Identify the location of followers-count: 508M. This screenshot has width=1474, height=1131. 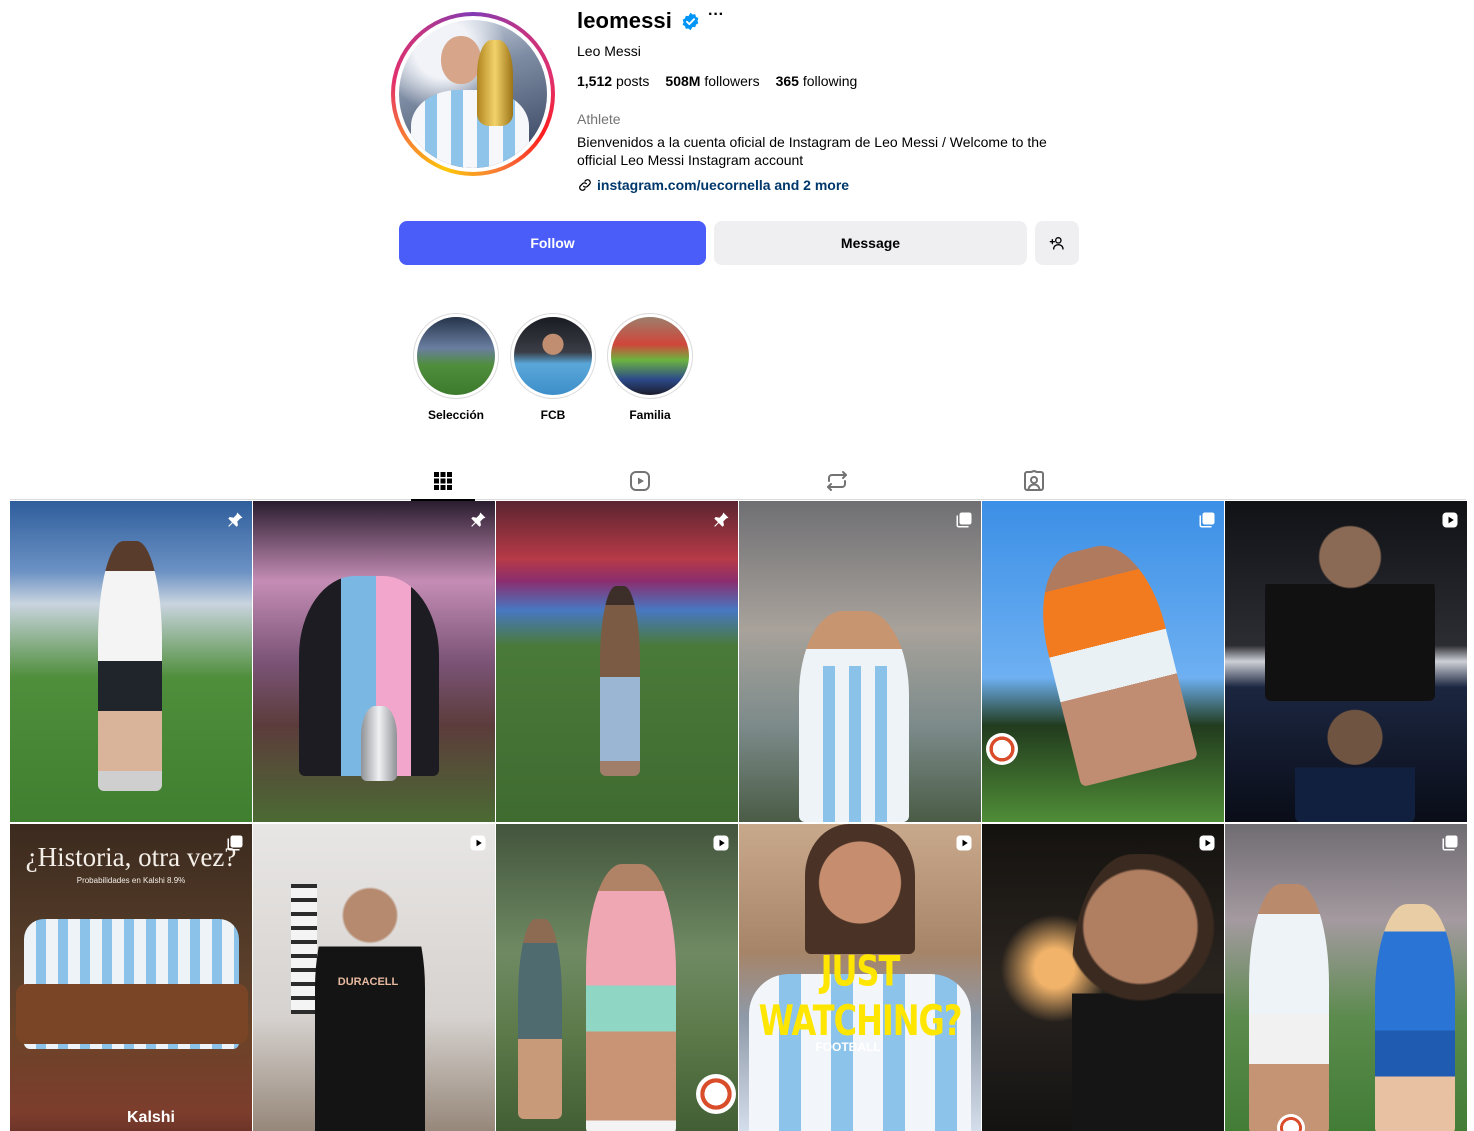
(683, 81).